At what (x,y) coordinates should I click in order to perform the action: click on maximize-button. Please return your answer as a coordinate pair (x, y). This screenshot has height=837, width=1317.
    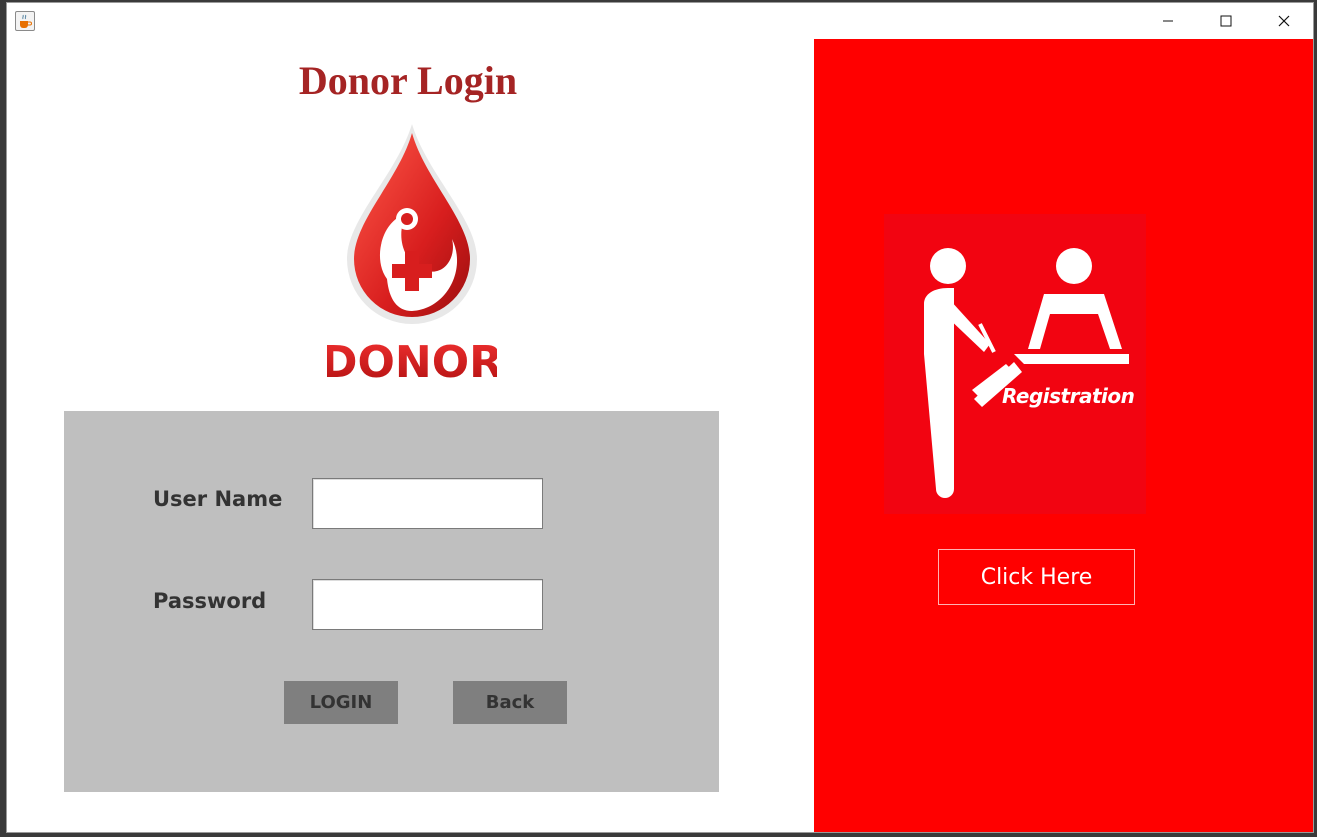
    Looking at the image, I should click on (1226, 21).